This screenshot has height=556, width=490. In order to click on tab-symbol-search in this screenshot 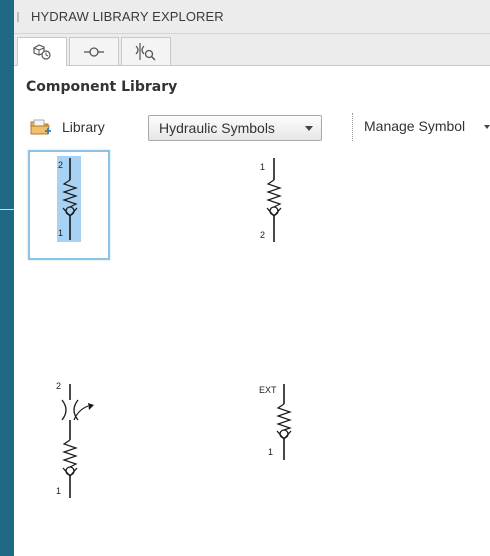, I will do `click(146, 51)`.